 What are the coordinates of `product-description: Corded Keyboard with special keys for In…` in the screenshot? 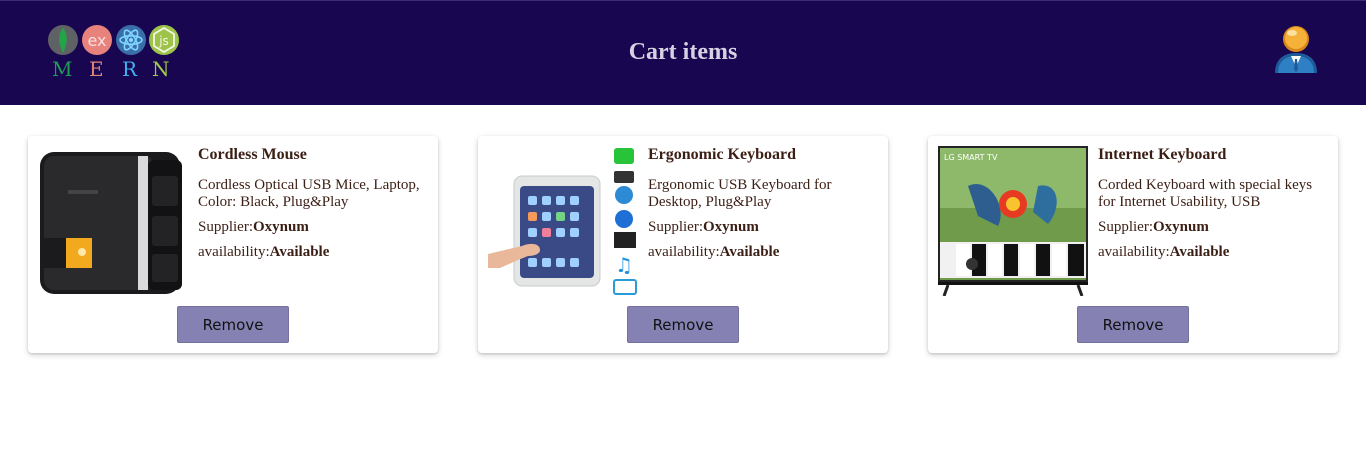 It's located at (1205, 193).